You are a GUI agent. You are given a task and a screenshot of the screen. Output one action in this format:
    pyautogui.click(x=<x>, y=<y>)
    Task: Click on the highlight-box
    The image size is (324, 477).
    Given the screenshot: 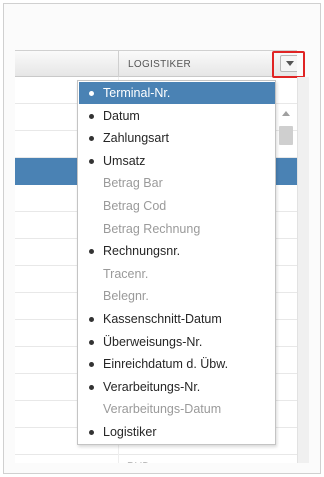 What is the action you would take?
    pyautogui.click(x=288, y=64)
    